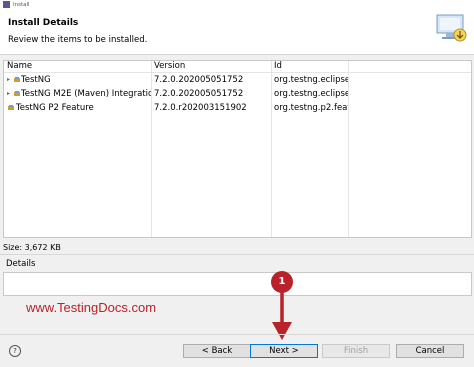  I want to click on item-name: TestNG, so click(36, 80).